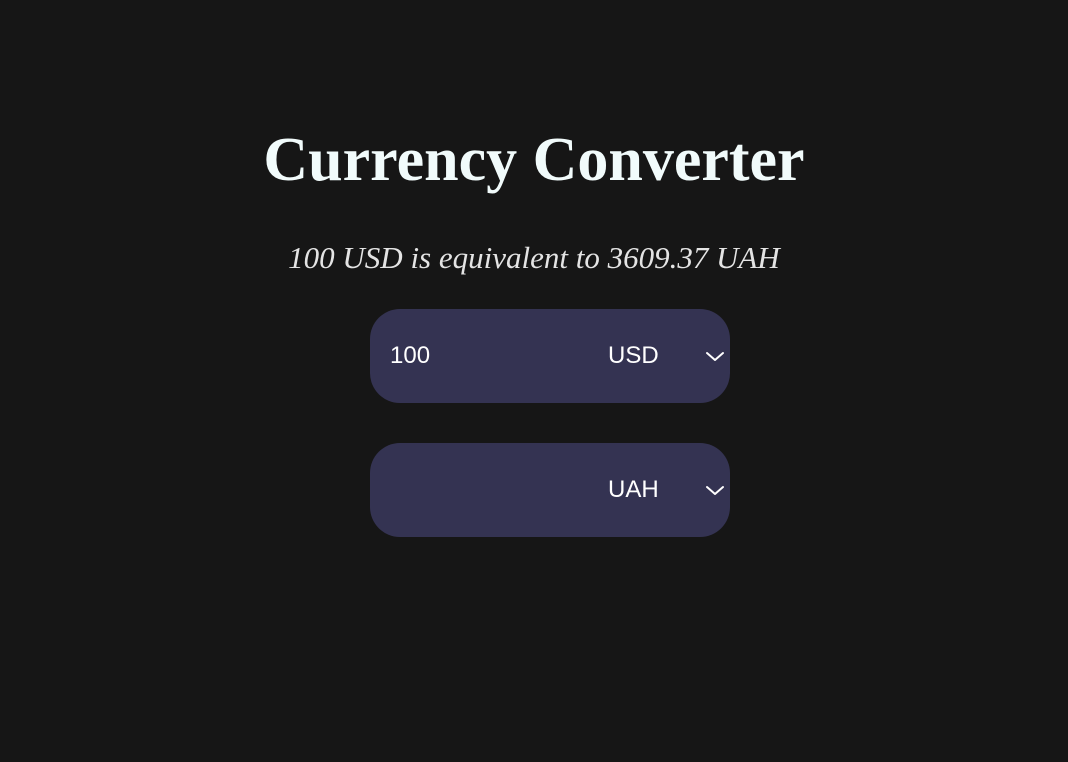 This screenshot has width=1068, height=762. Describe the element at coordinates (666, 356) in the screenshot. I see `from-currency-select: USD` at that location.